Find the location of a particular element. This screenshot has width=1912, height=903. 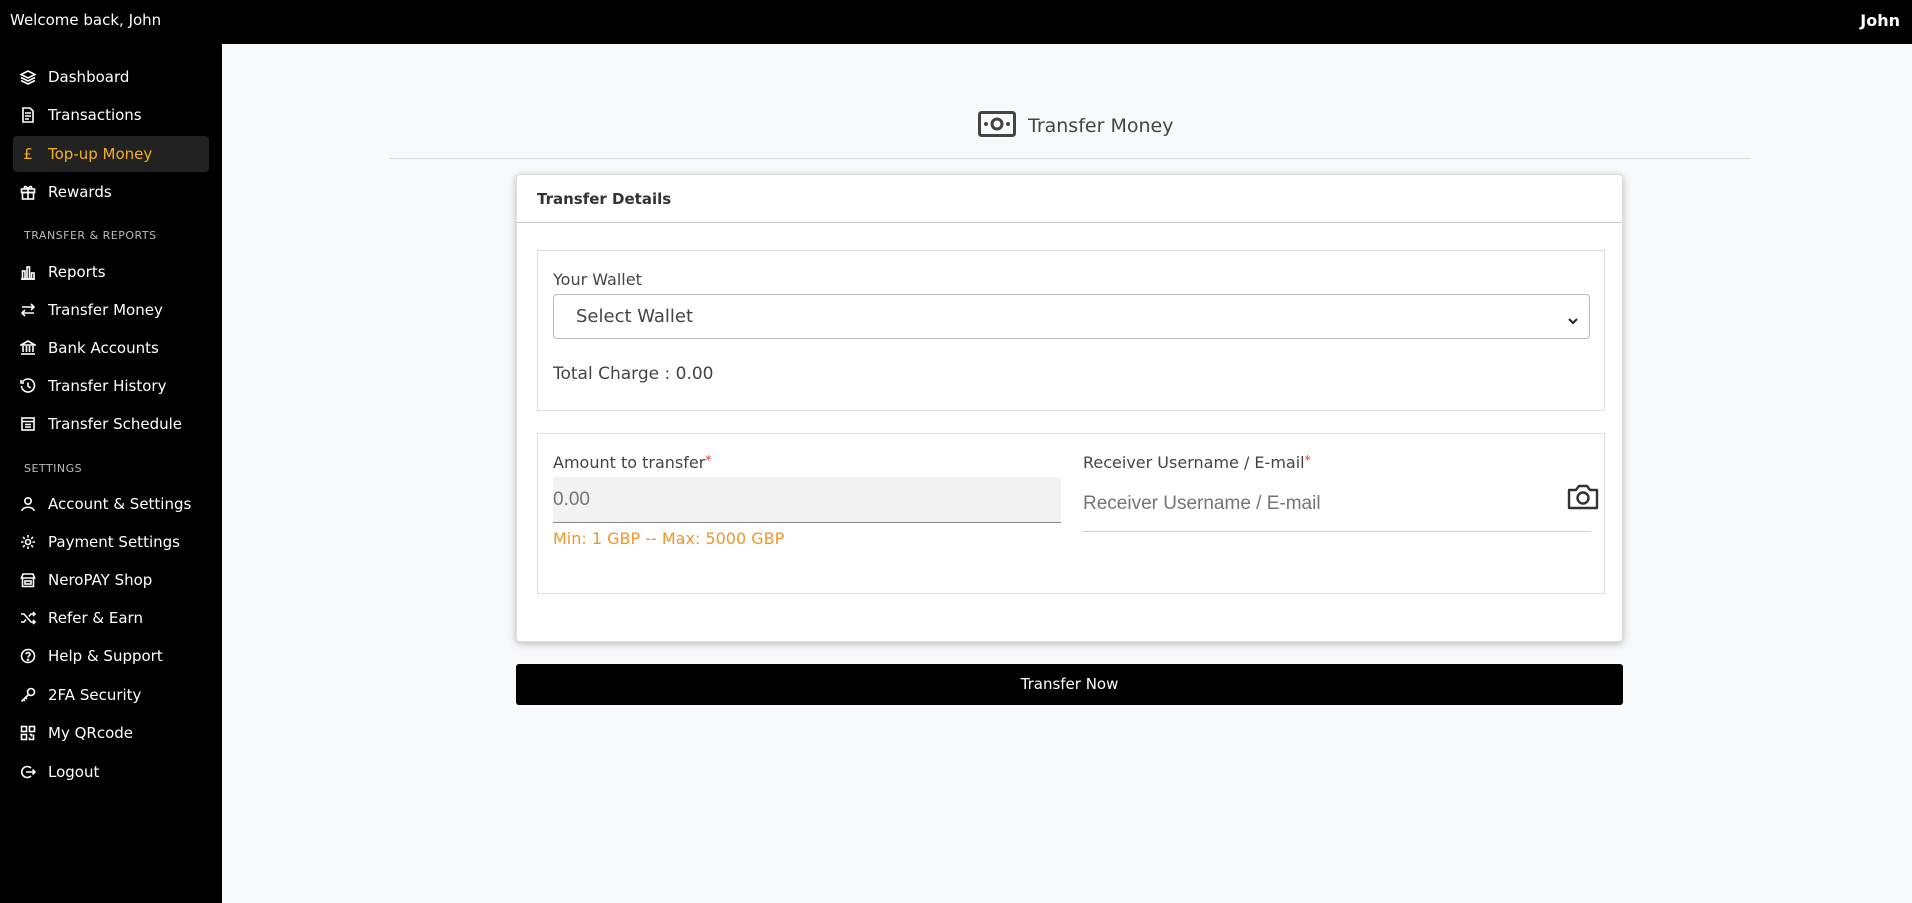

sidebar-item-reports: Reports is located at coordinates (111, 272).